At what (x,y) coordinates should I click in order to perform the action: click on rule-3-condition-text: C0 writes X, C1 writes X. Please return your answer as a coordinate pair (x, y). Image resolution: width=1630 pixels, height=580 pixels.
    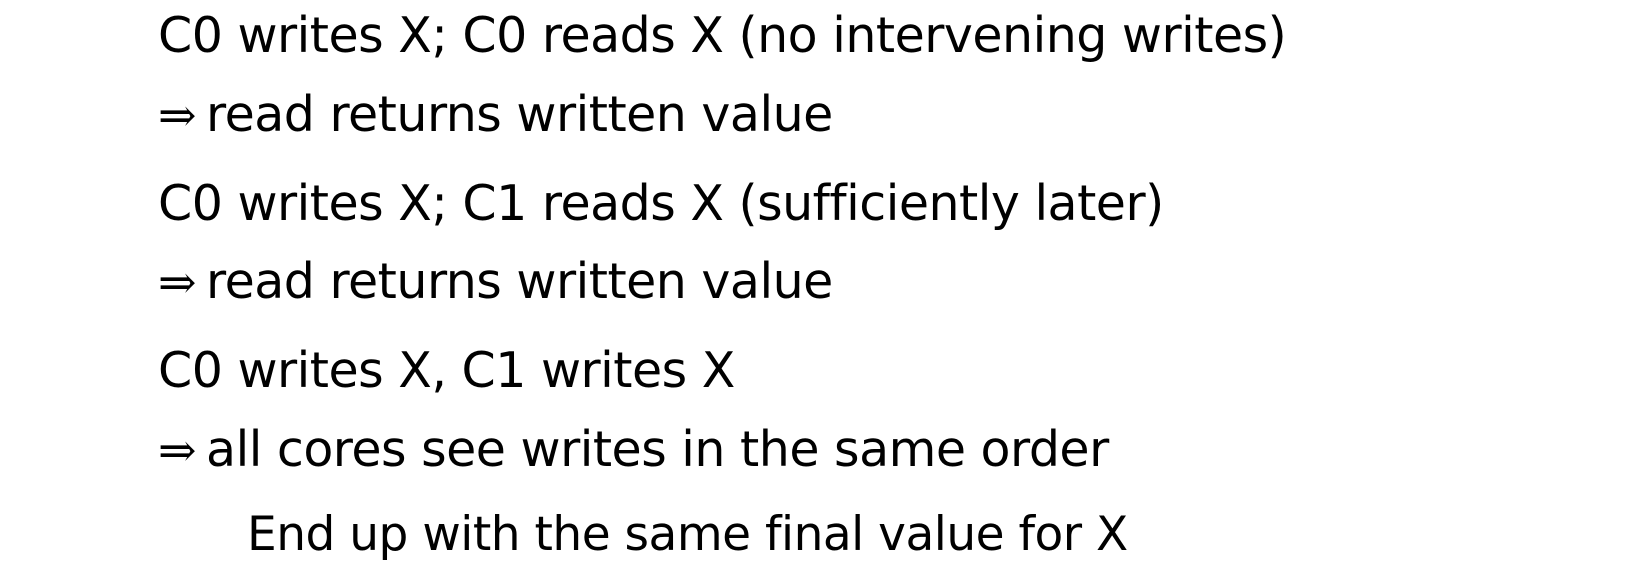
    Looking at the image, I should click on (446, 370).